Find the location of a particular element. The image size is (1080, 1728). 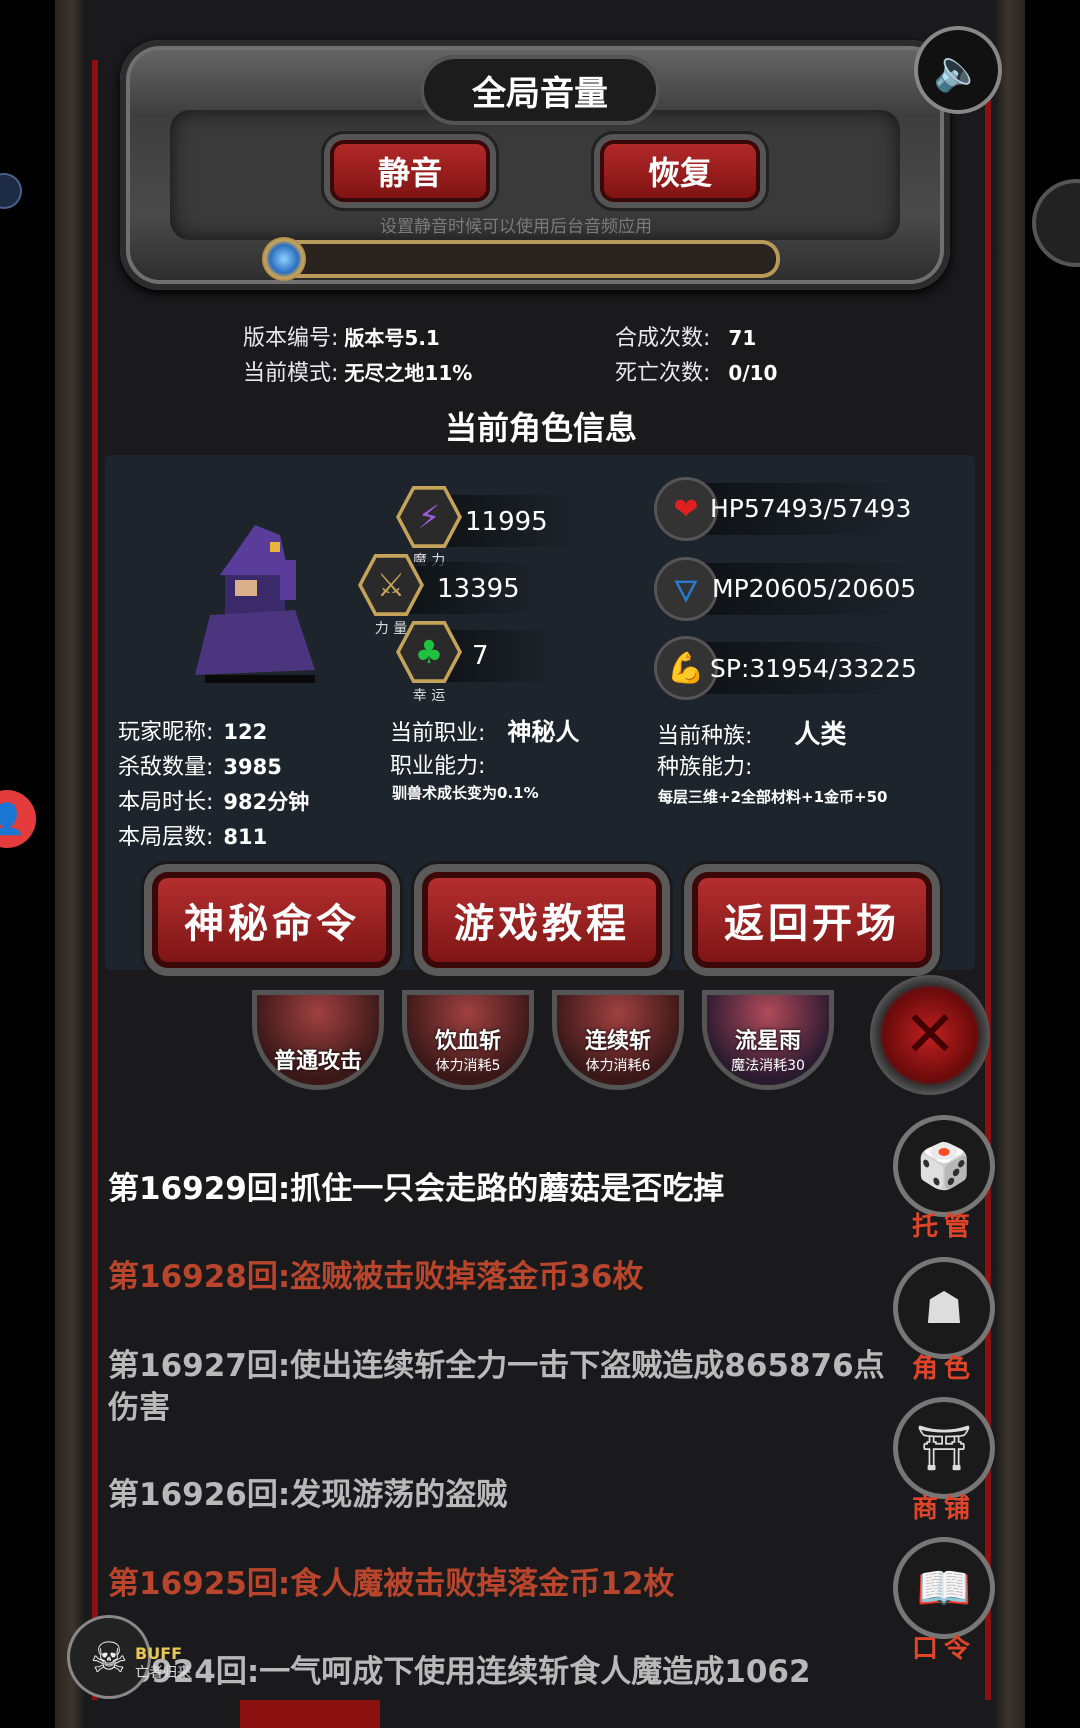

volume-slider is located at coordinates (525, 259).